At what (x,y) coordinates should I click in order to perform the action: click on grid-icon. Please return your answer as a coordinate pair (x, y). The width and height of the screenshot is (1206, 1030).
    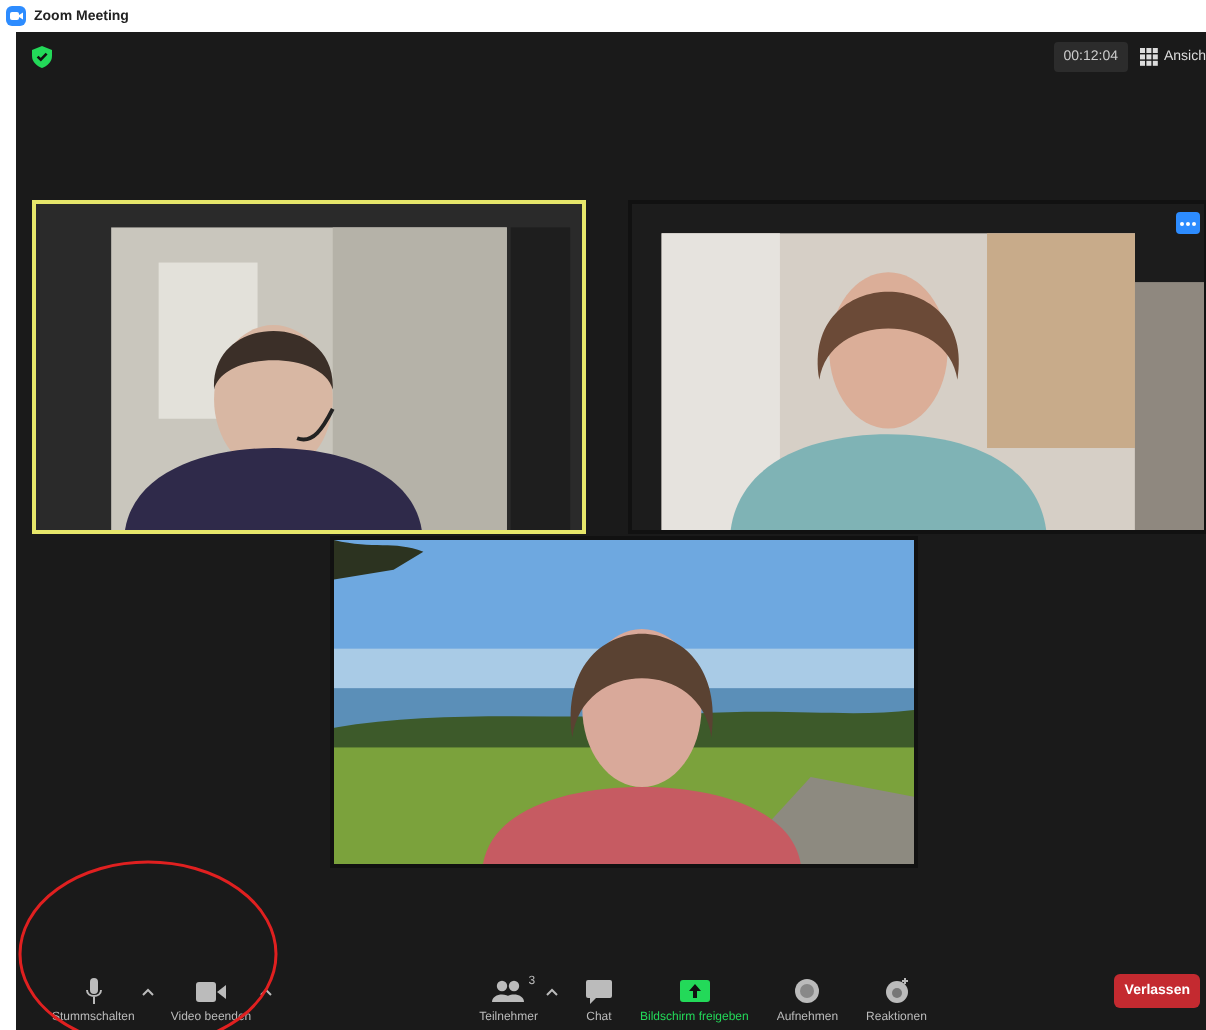
    Looking at the image, I should click on (1148, 56).